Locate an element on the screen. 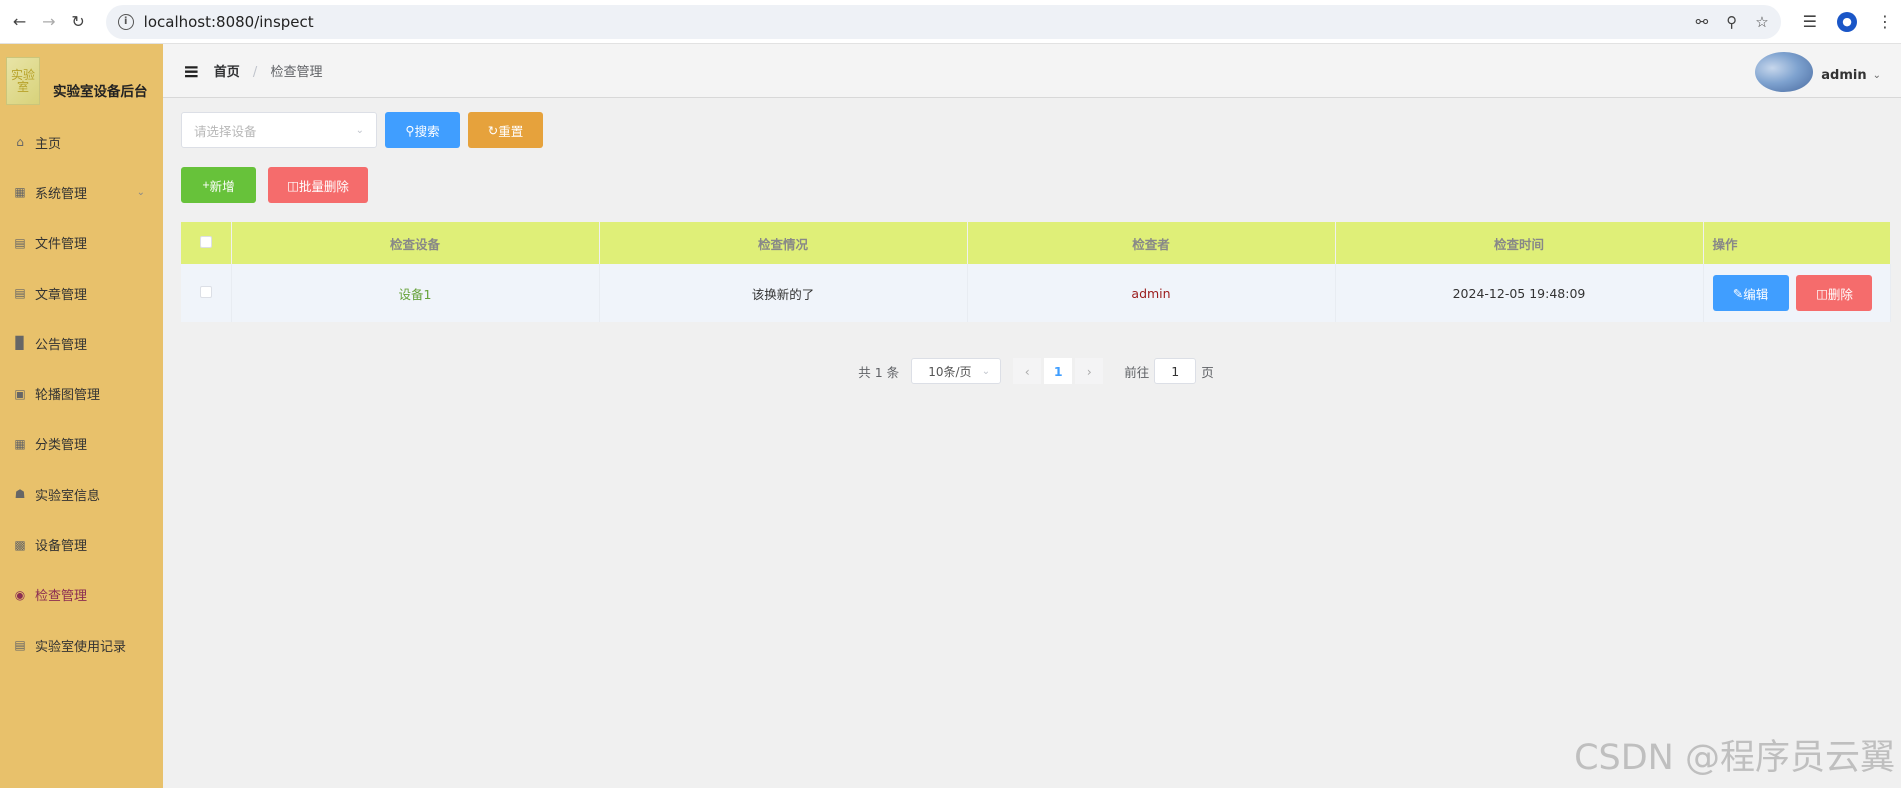 This screenshot has width=1901, height=788. home-icon: ⌂ is located at coordinates (20, 142).